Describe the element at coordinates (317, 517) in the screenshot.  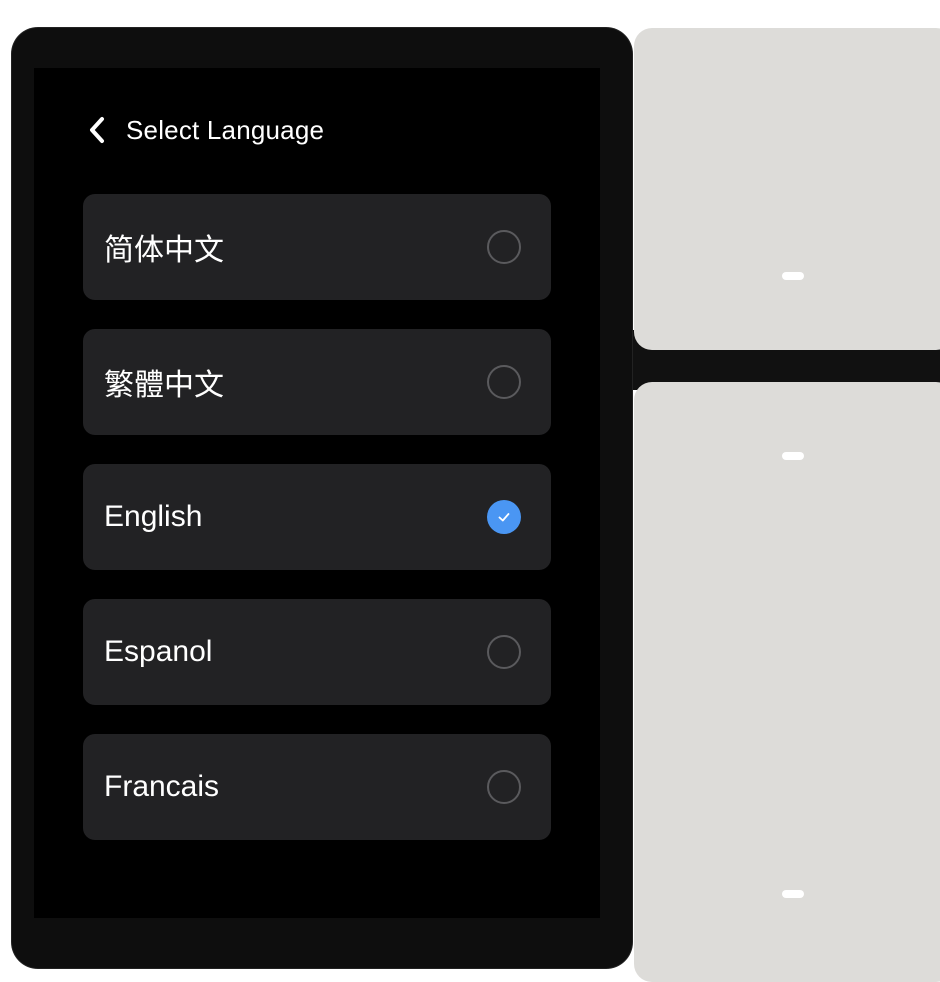
I see `language-option-english: English` at that location.